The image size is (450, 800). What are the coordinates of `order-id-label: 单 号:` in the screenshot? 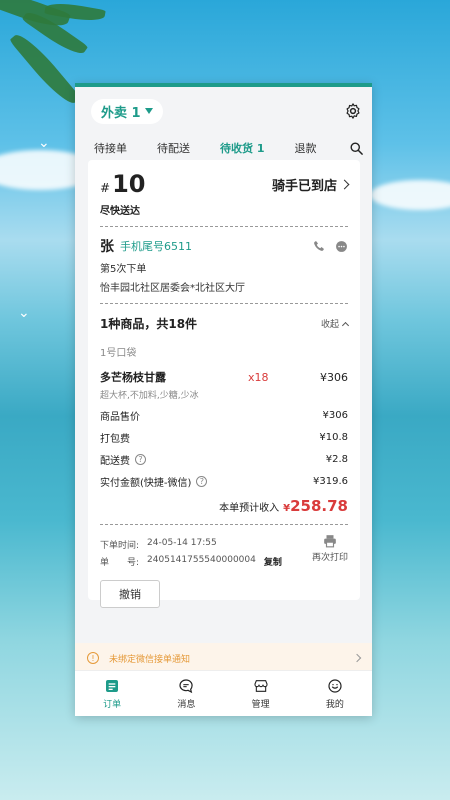 It's located at (120, 563).